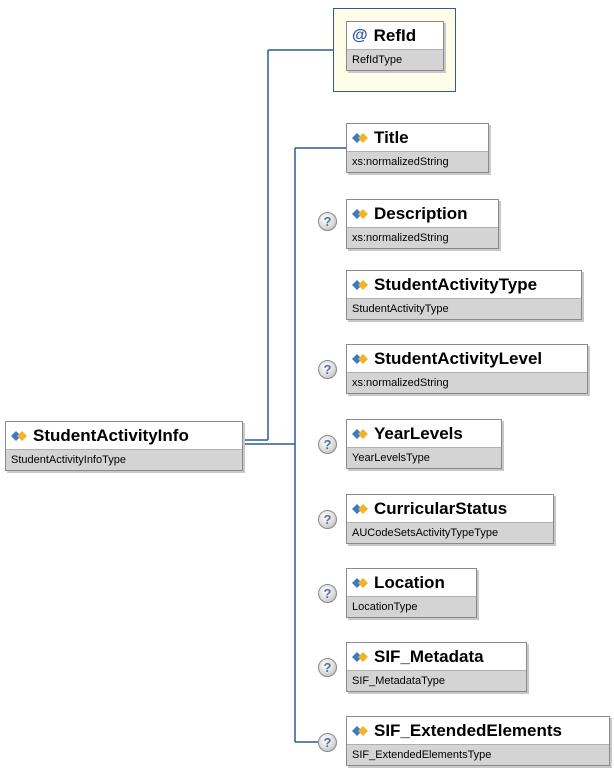  I want to click on element-type: SIF_MetadataType, so click(436, 680).